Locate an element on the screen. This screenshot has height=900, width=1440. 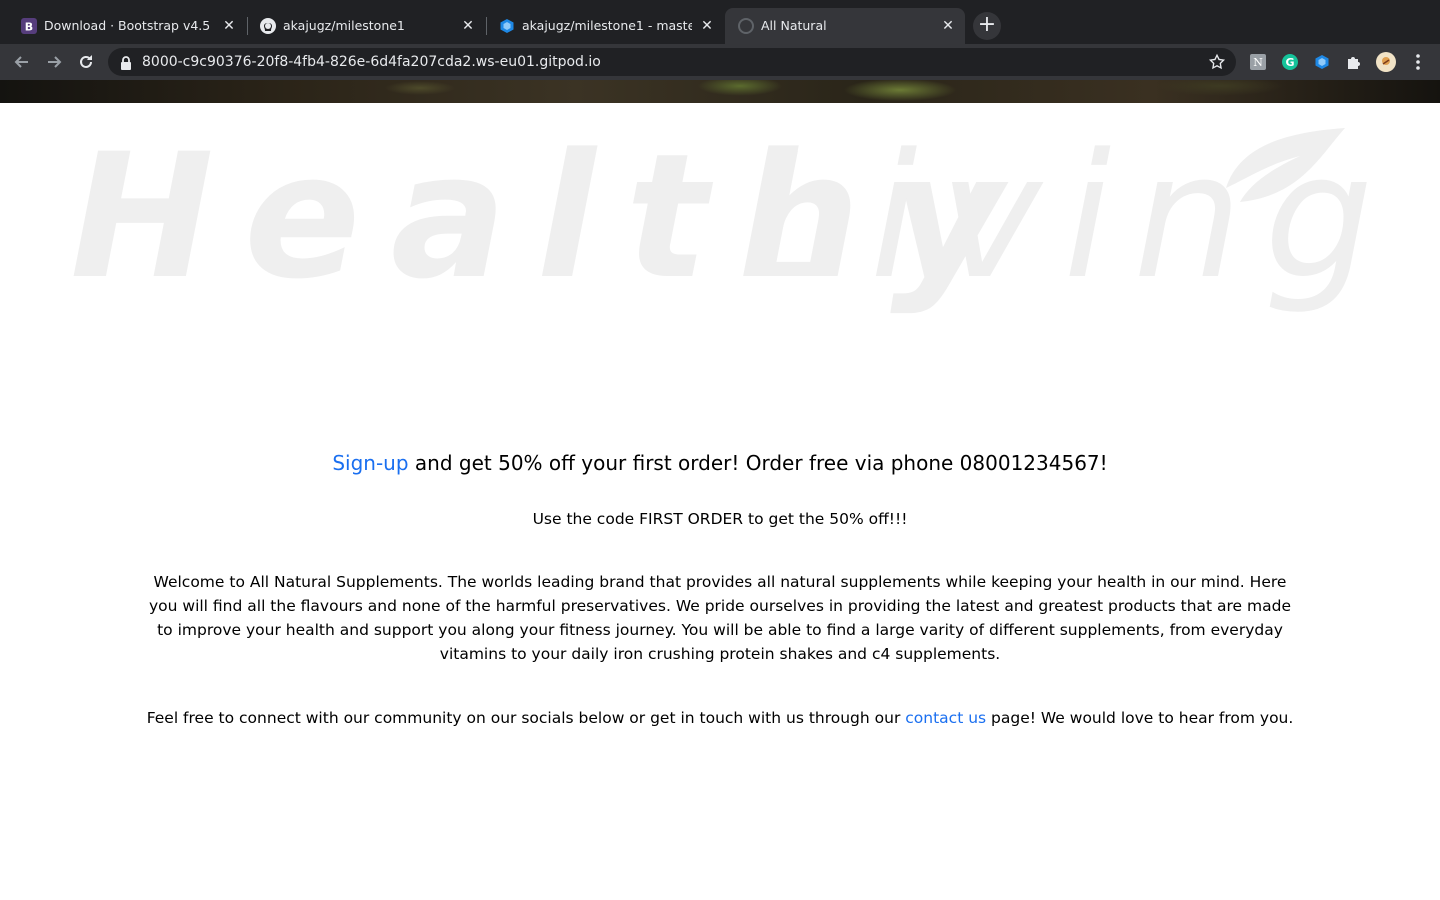
svg-text: B is located at coordinates (29, 27).